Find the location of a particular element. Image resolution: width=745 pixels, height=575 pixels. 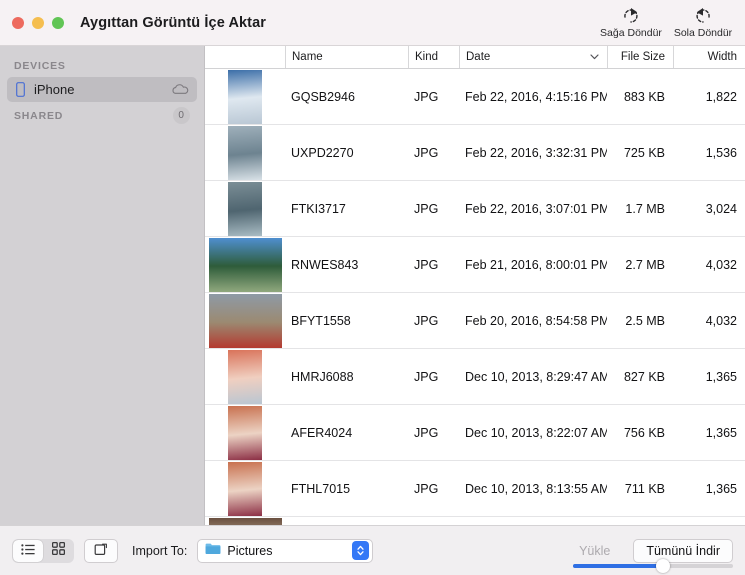

row-width-cell: 1,822 is located at coordinates (721, 96).